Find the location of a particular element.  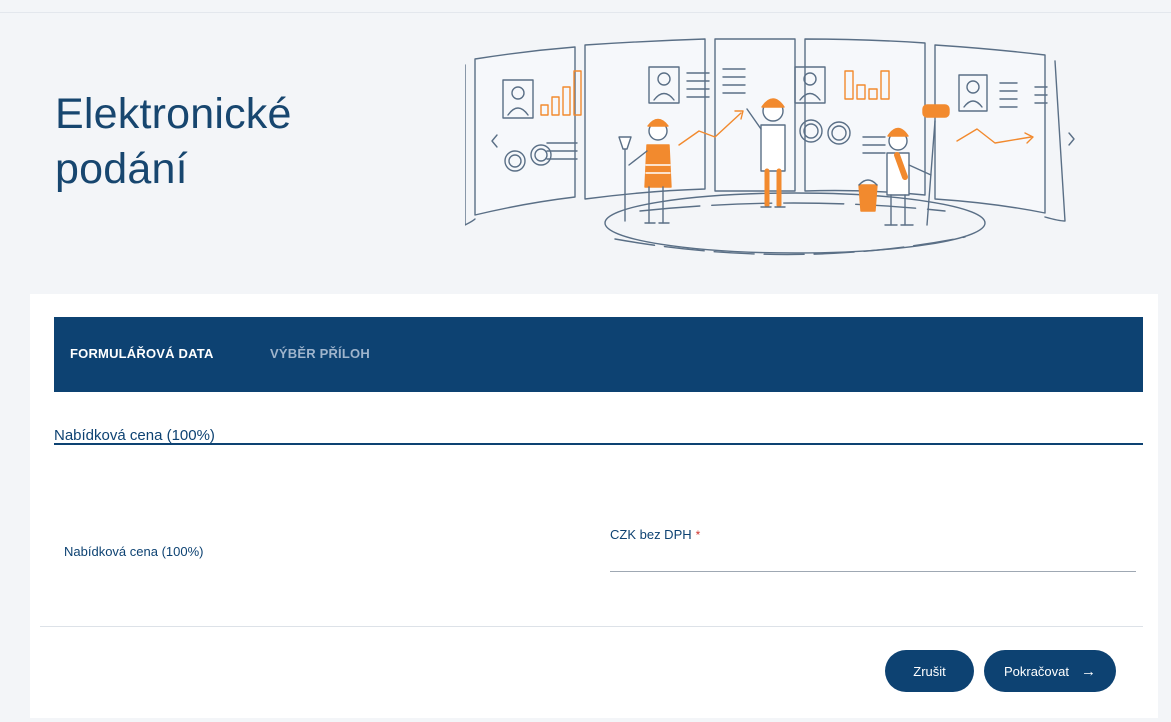

price-field-label: Nabídková cena (100%) is located at coordinates (134, 551).